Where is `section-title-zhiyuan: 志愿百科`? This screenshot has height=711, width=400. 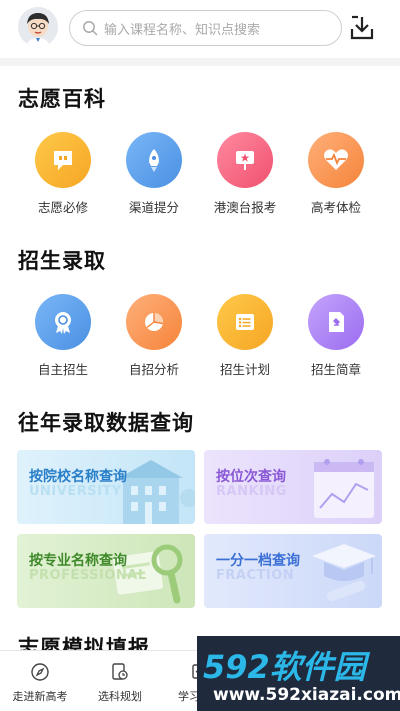
section-title-zhiyuan: 志愿百科 is located at coordinates (62, 99).